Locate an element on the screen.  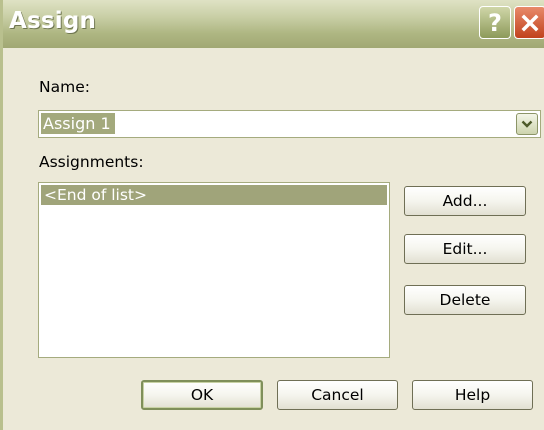
name-label: Name: is located at coordinates (64, 87).